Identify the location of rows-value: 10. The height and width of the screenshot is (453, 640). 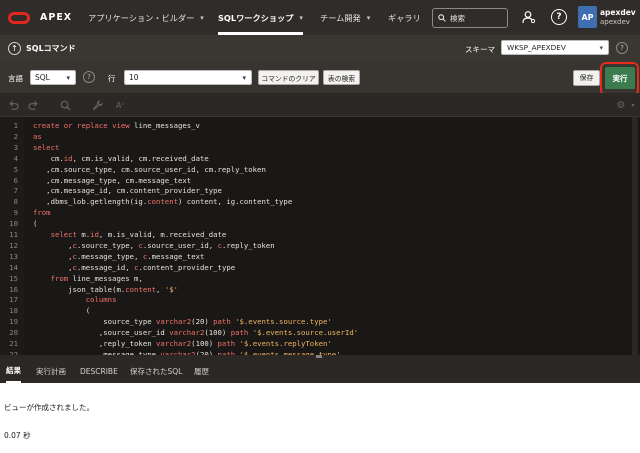
(134, 77).